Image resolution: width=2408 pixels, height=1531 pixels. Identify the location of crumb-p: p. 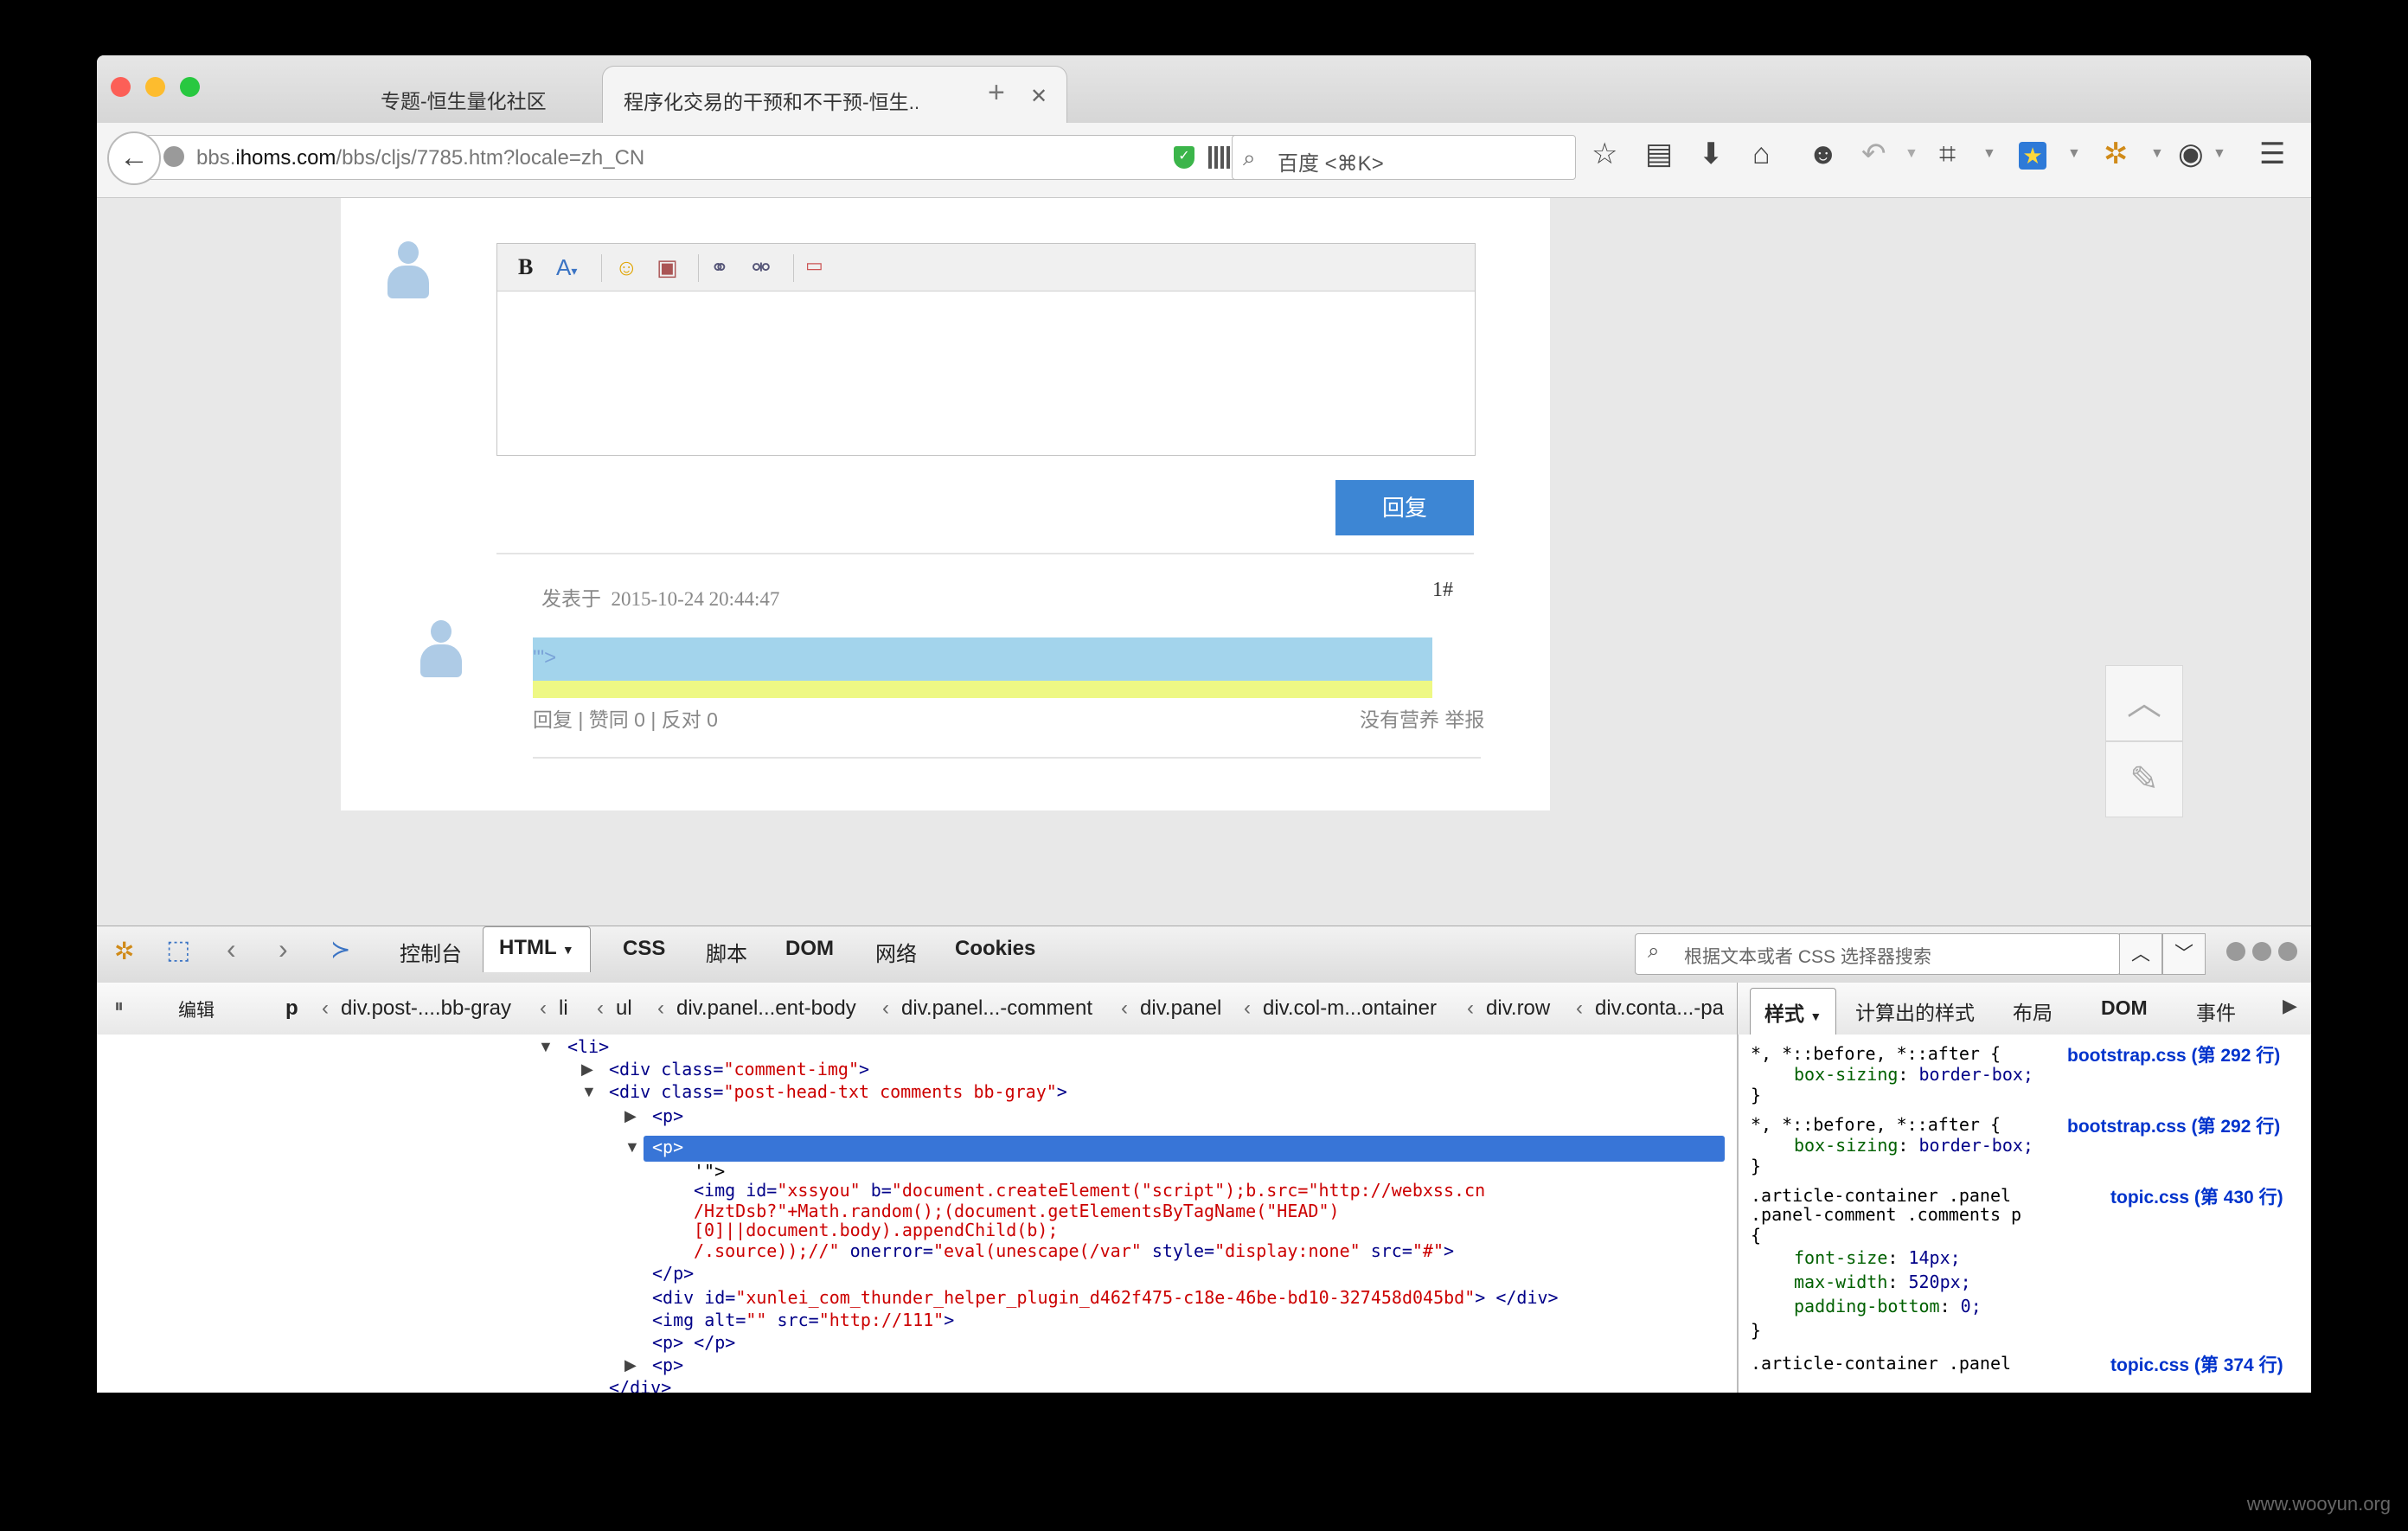
(291, 1008).